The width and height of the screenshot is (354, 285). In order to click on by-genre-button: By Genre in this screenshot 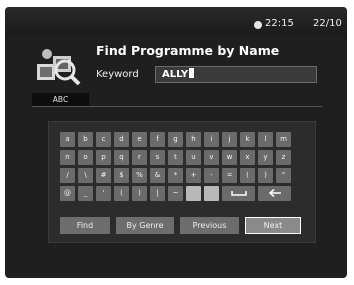, I will do `click(145, 225)`.